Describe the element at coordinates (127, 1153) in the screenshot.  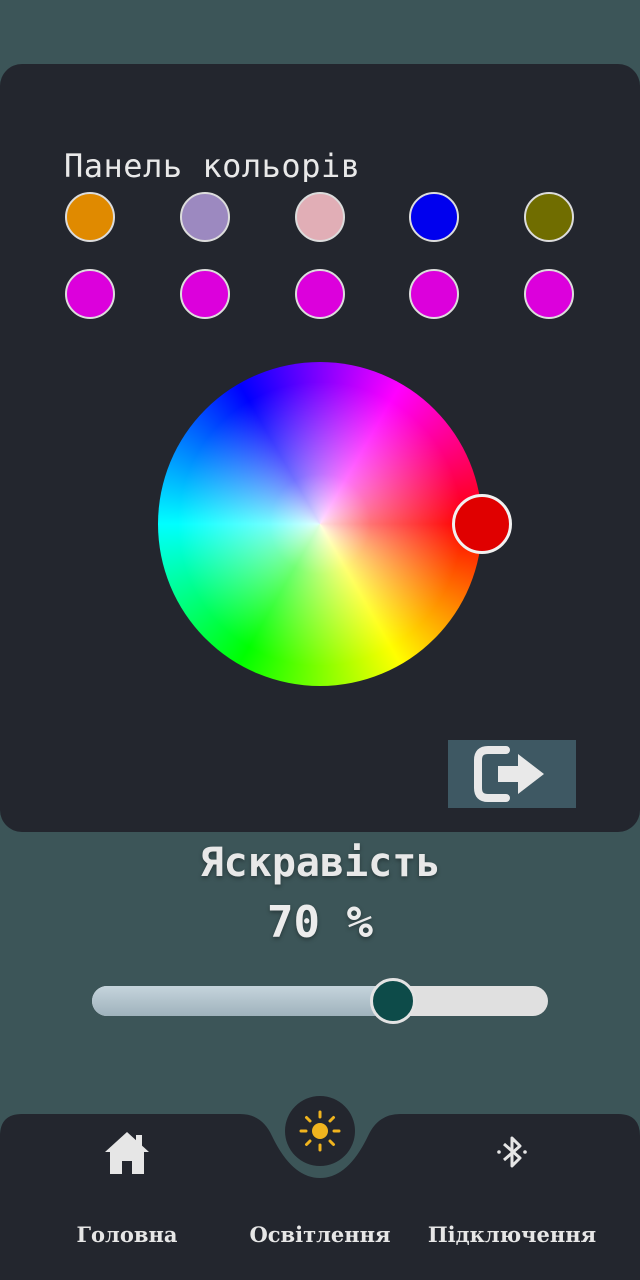
I see `home-icon` at that location.